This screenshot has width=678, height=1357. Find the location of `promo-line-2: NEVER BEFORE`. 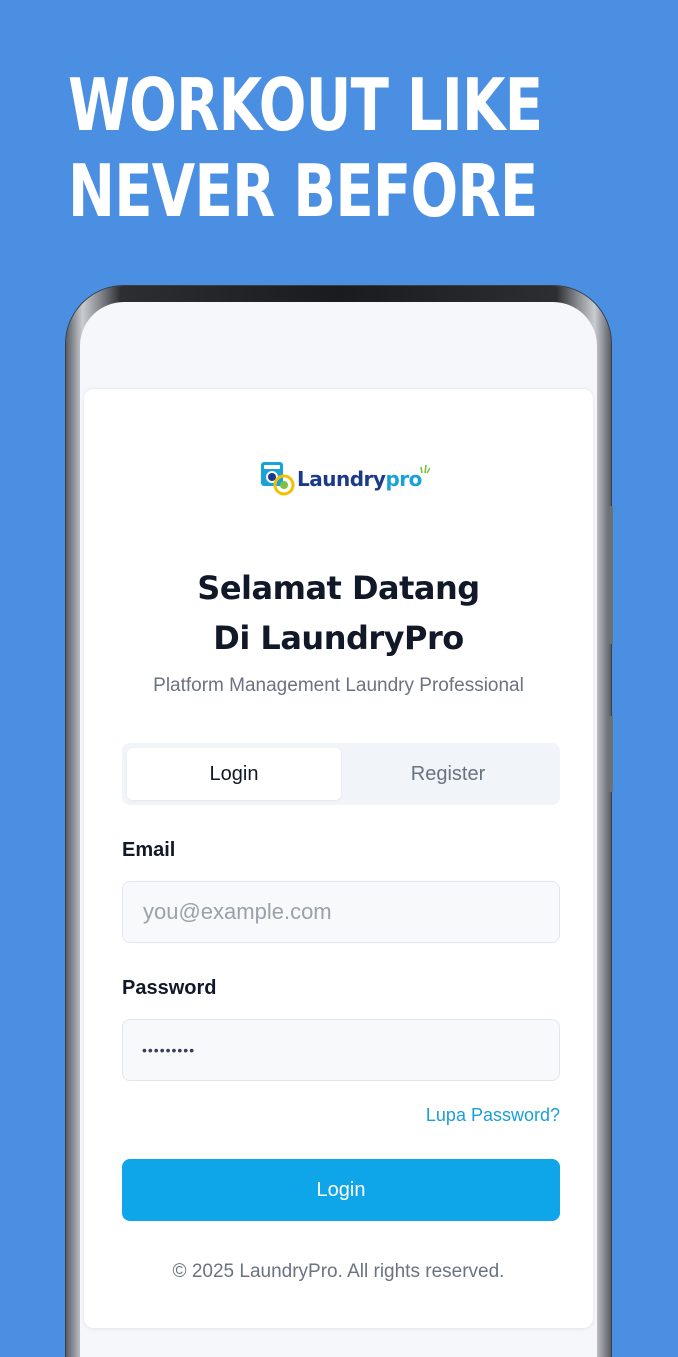

promo-line-2: NEVER BEFORE is located at coordinates (303, 191).